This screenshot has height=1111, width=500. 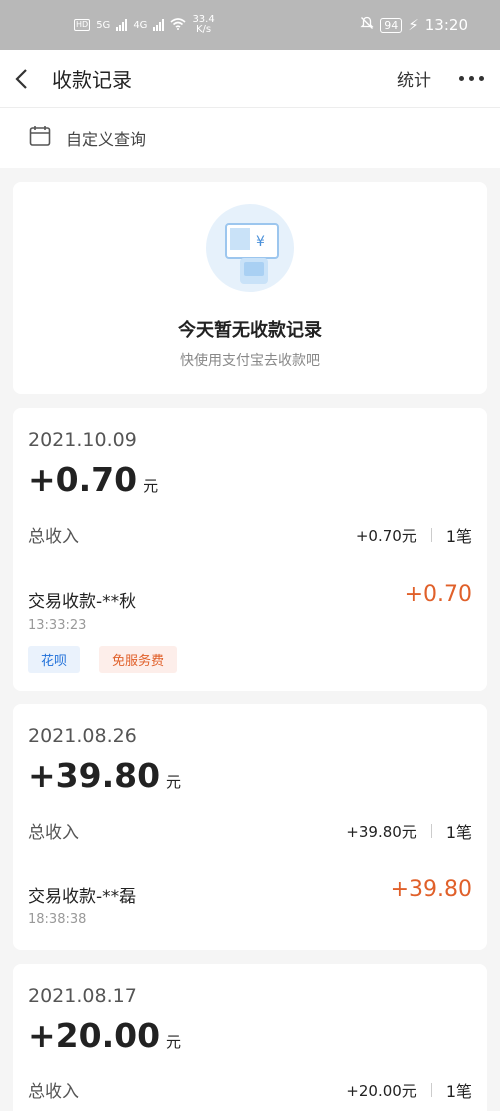 What do you see at coordinates (250, 250) in the screenshot?
I see `empty-illustration: ¥` at bounding box center [250, 250].